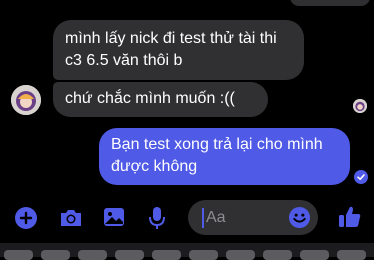  I want to click on outgoing-message-line-1: Bạn test xong trả lại cho mình, so click(217, 144).